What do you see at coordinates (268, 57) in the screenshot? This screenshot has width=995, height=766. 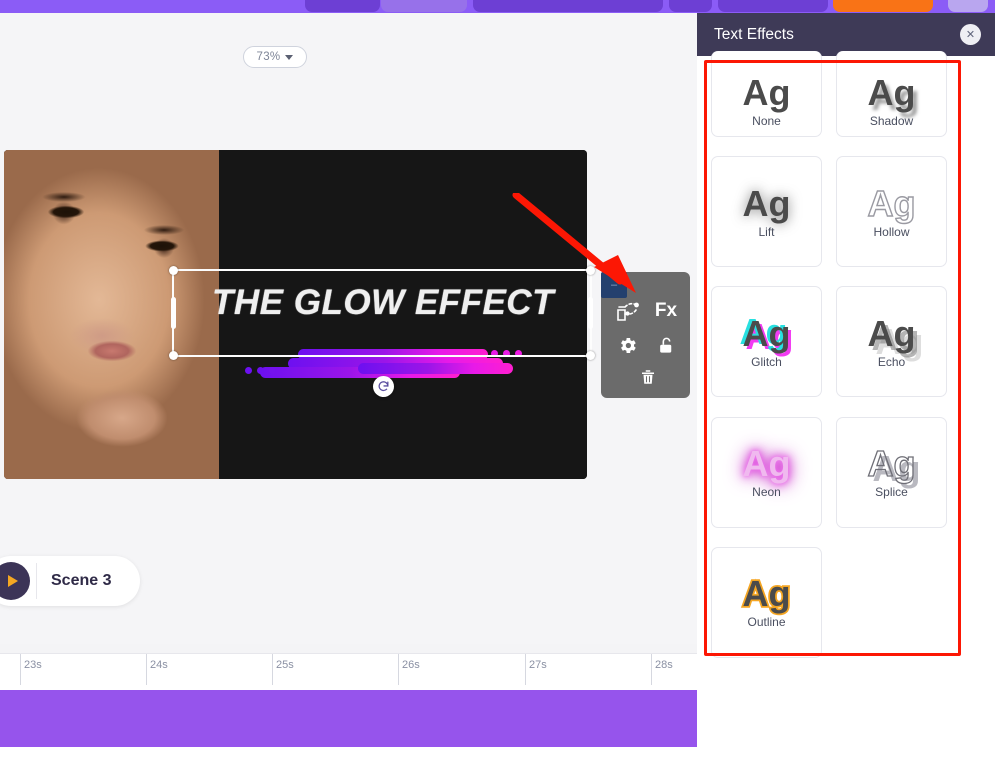 I see `canvas-zoom-value: 73%` at bounding box center [268, 57].